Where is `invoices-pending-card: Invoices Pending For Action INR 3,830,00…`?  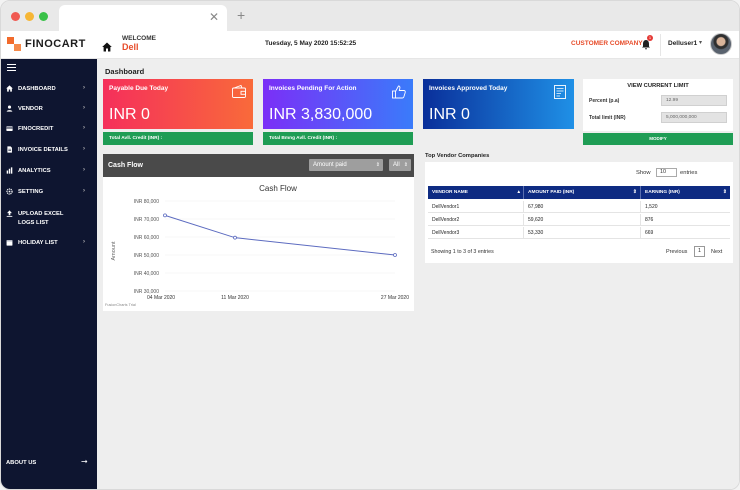 invoices-pending-card: Invoices Pending For Action INR 3,830,00… is located at coordinates (338, 104).